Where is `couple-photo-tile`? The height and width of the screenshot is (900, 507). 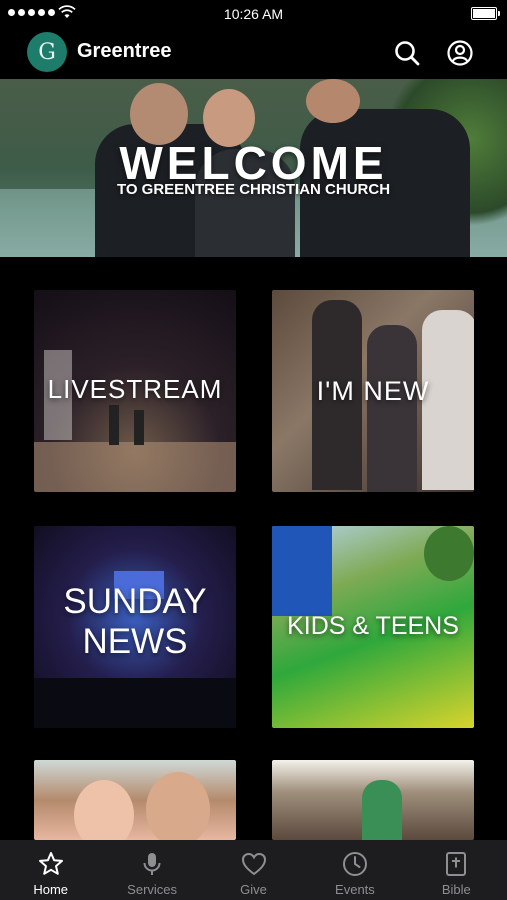 couple-photo-tile is located at coordinates (135, 800).